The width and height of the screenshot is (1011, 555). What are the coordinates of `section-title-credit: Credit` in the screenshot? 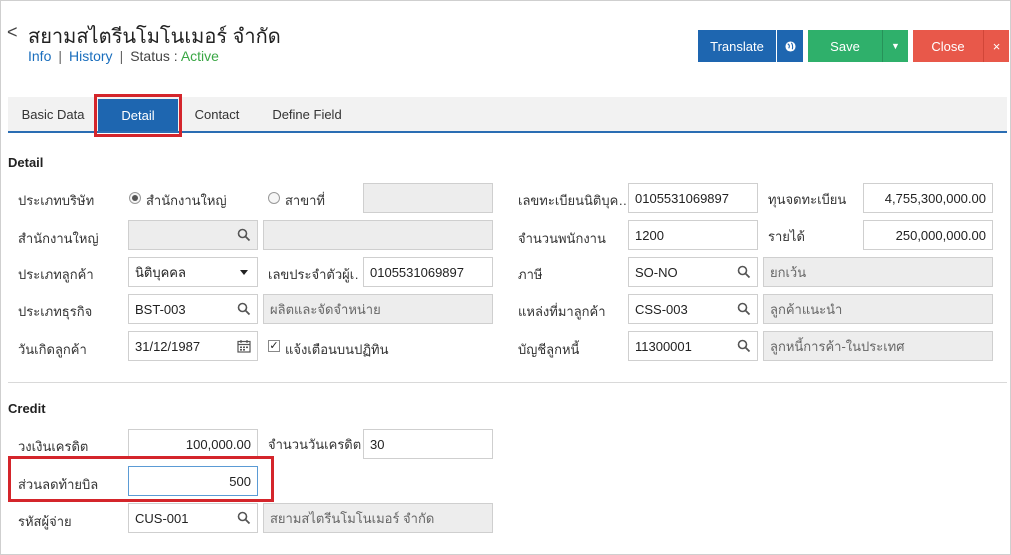 It's located at (27, 408).